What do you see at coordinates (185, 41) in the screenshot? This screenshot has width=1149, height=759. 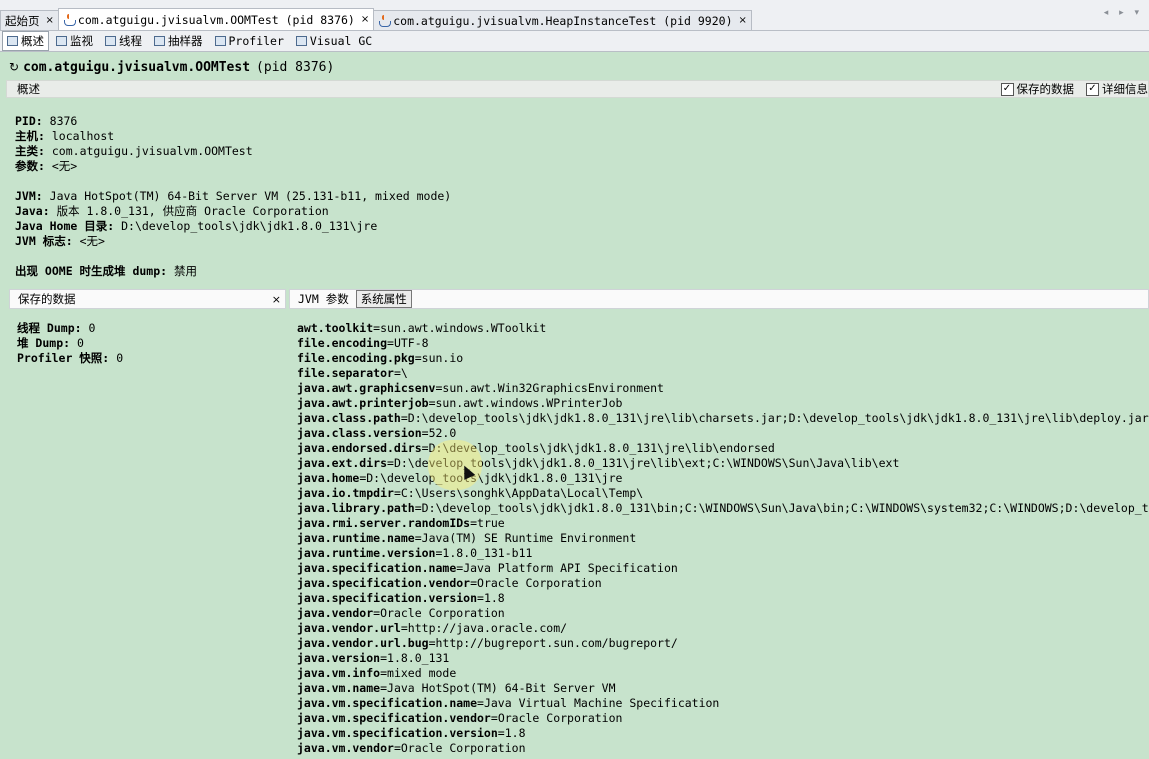 I see `toolbar-tab-label: 抽样器` at bounding box center [185, 41].